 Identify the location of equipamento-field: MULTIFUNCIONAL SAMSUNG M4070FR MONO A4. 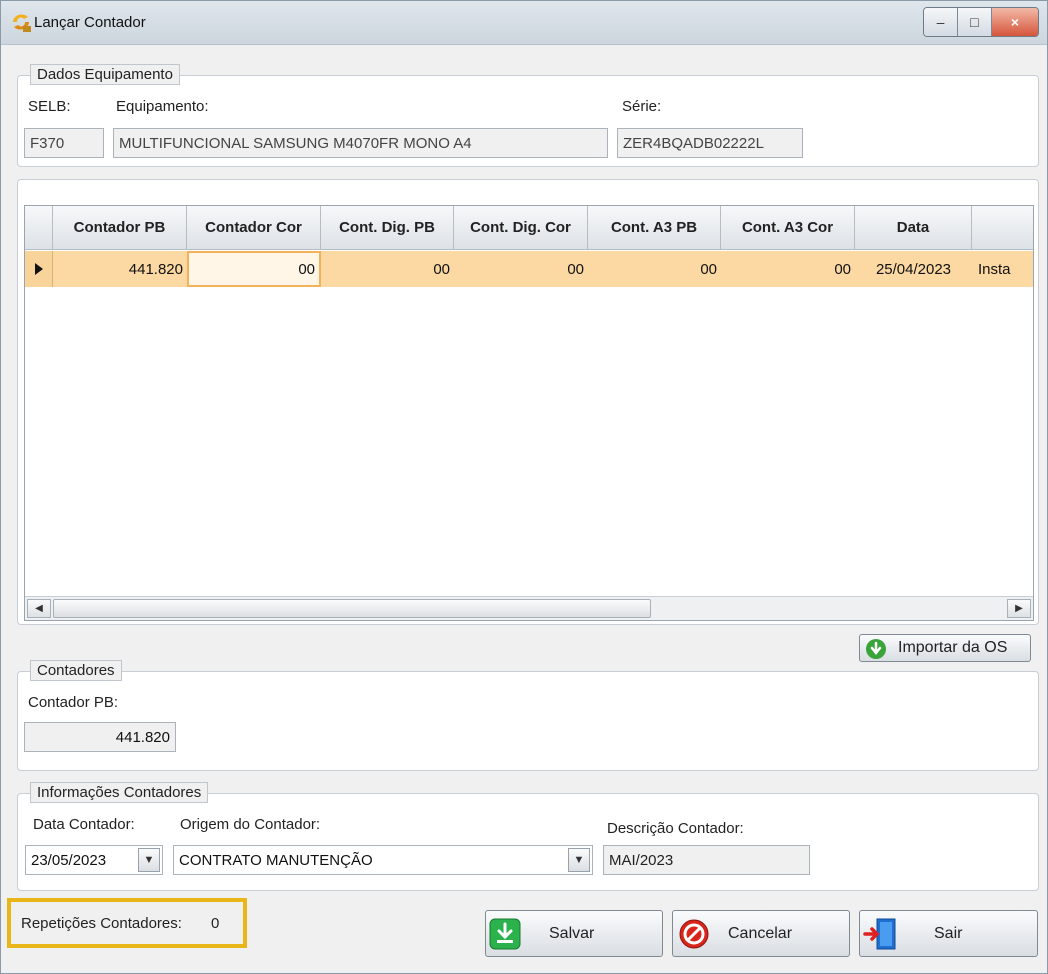
(360, 143).